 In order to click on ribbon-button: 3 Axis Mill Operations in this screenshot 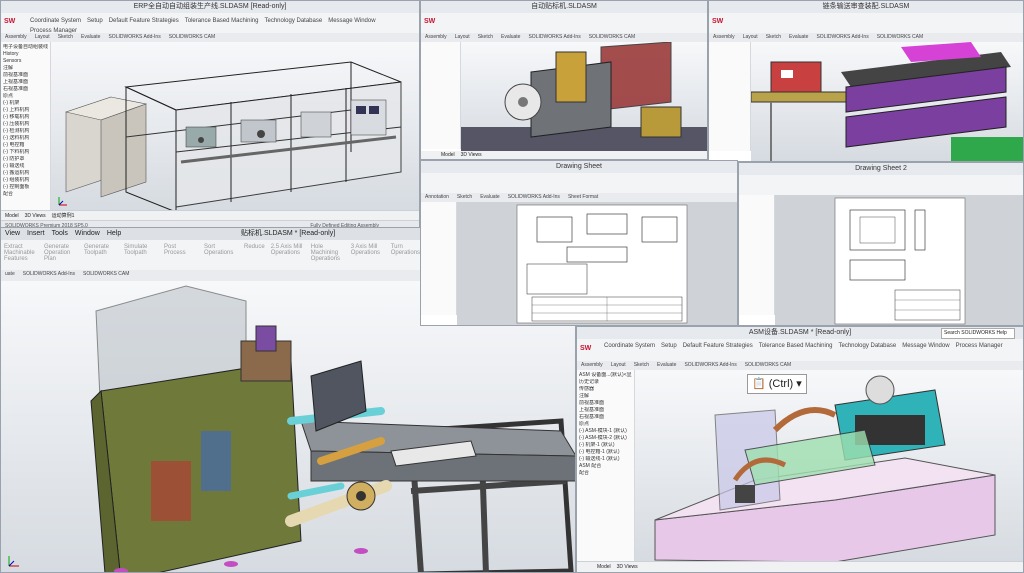, I will do `click(368, 250)`.